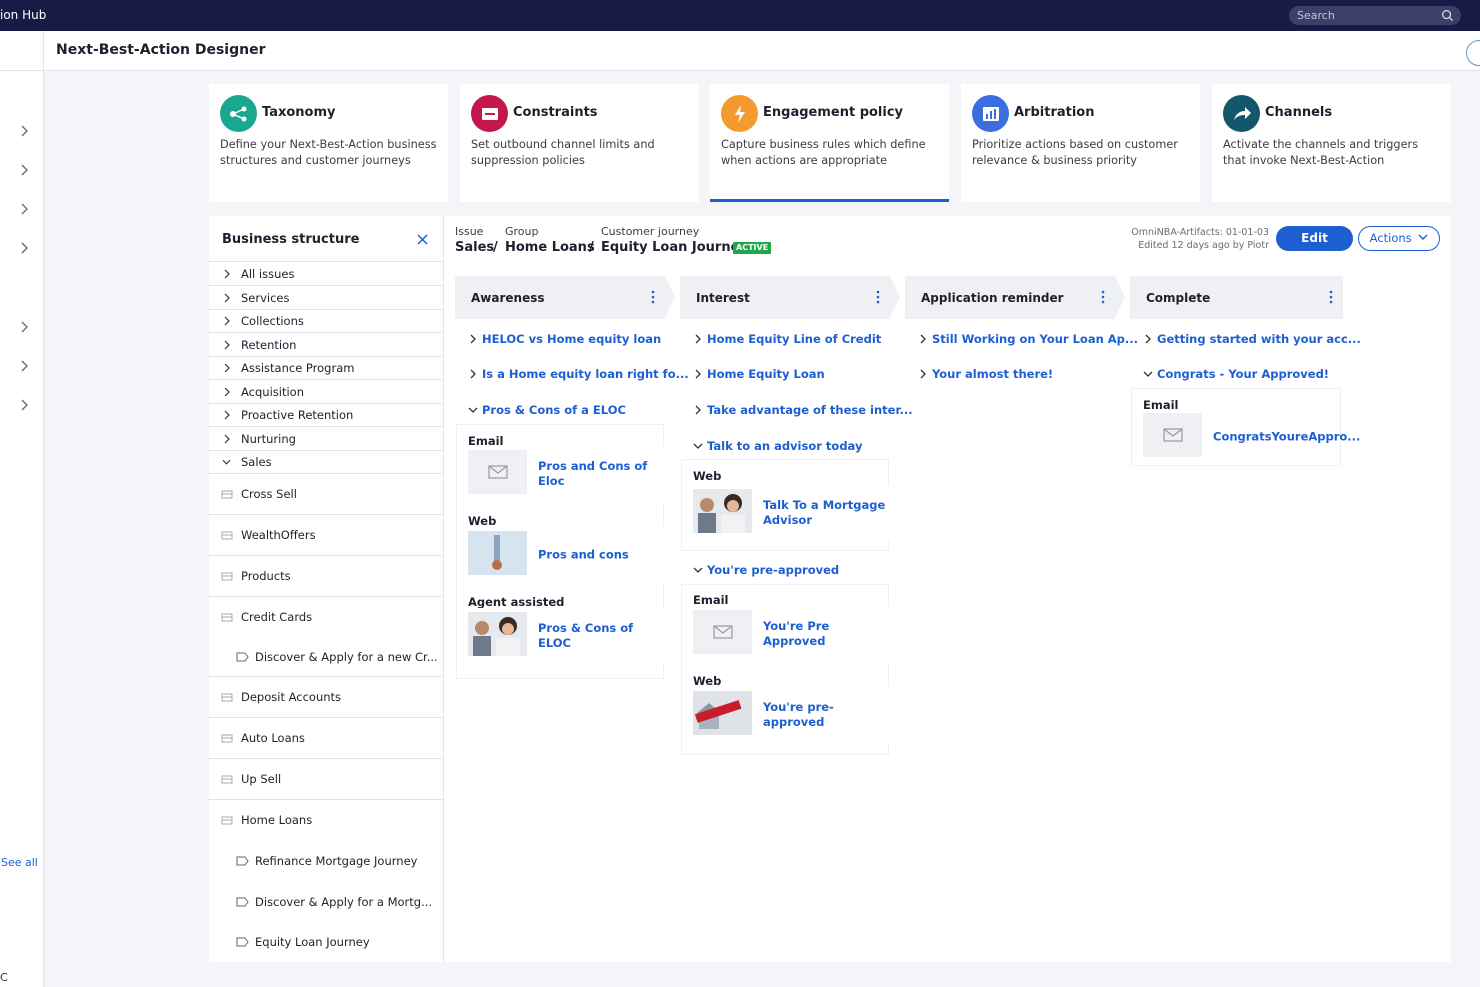  I want to click on group-label: Products, so click(266, 576).